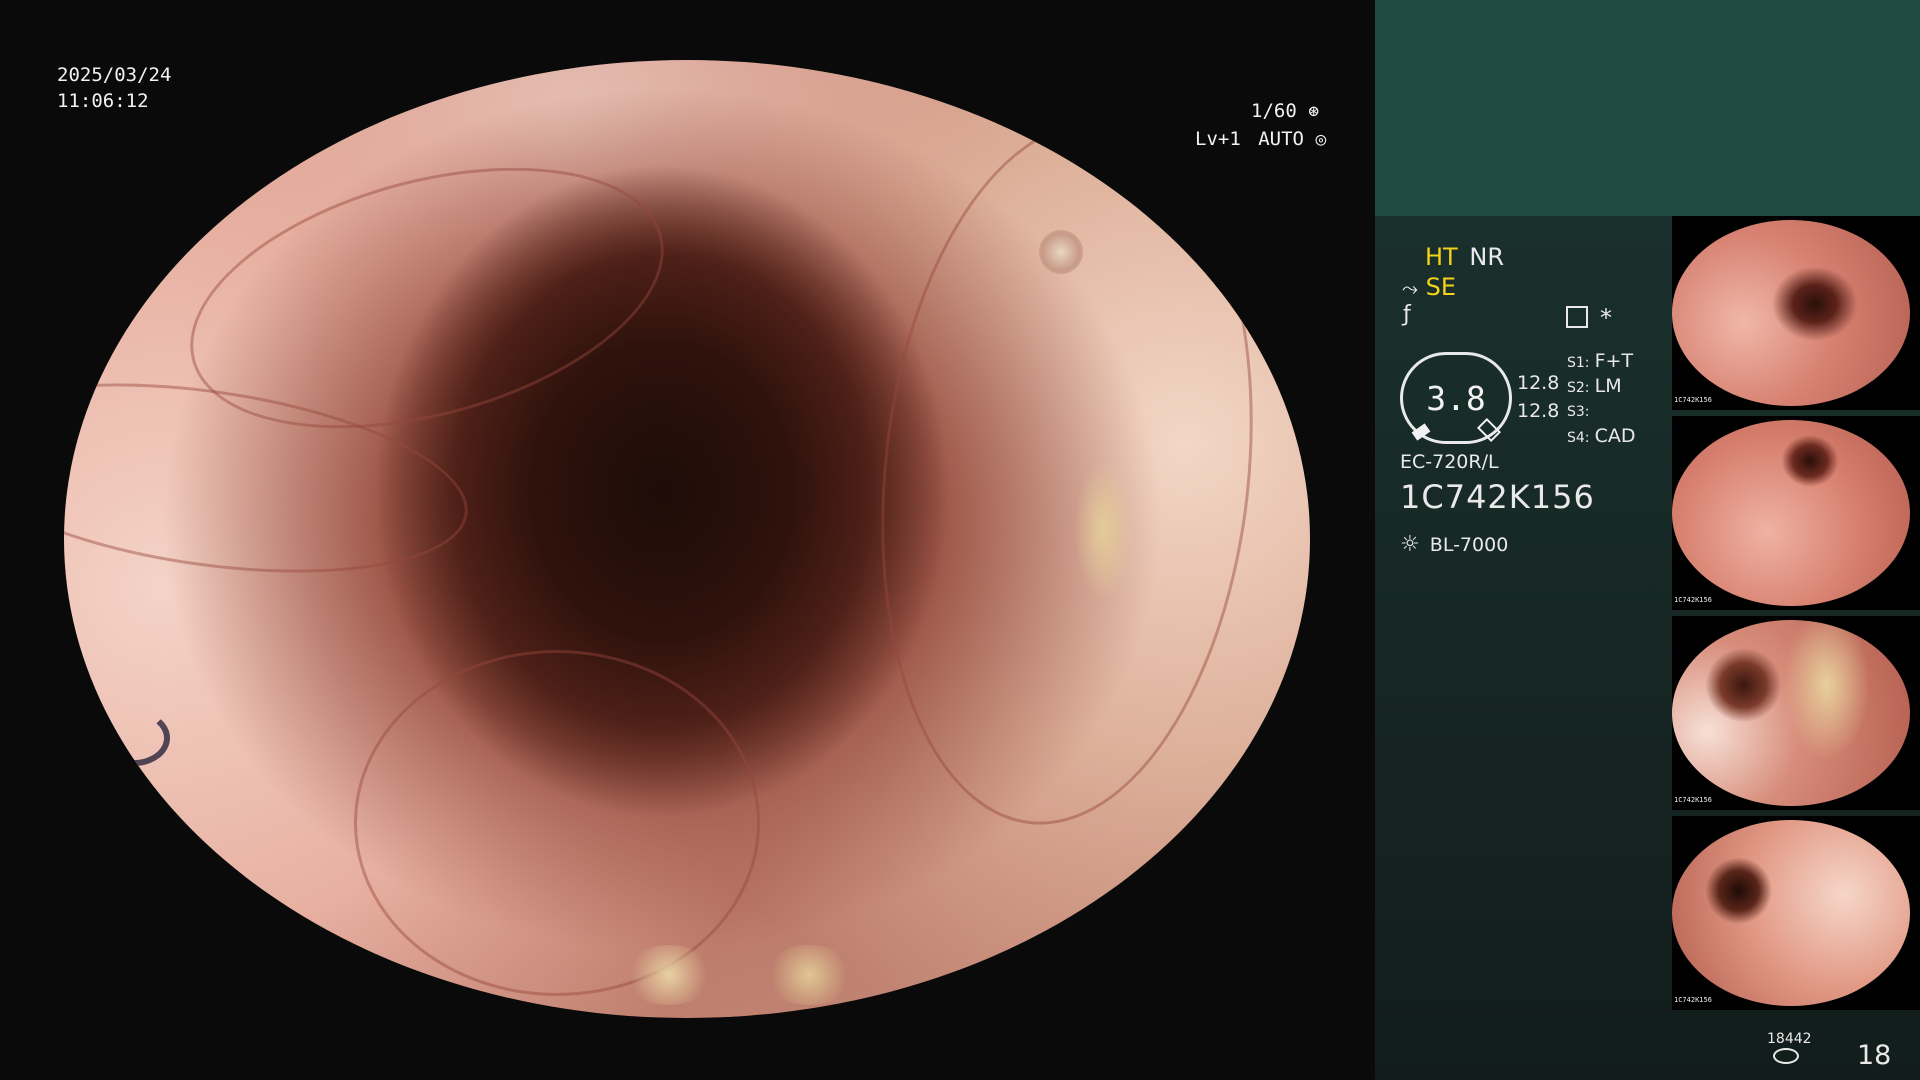  What do you see at coordinates (1410, 288) in the screenshot?
I see `structure-enhance-icon: ⤳` at bounding box center [1410, 288].